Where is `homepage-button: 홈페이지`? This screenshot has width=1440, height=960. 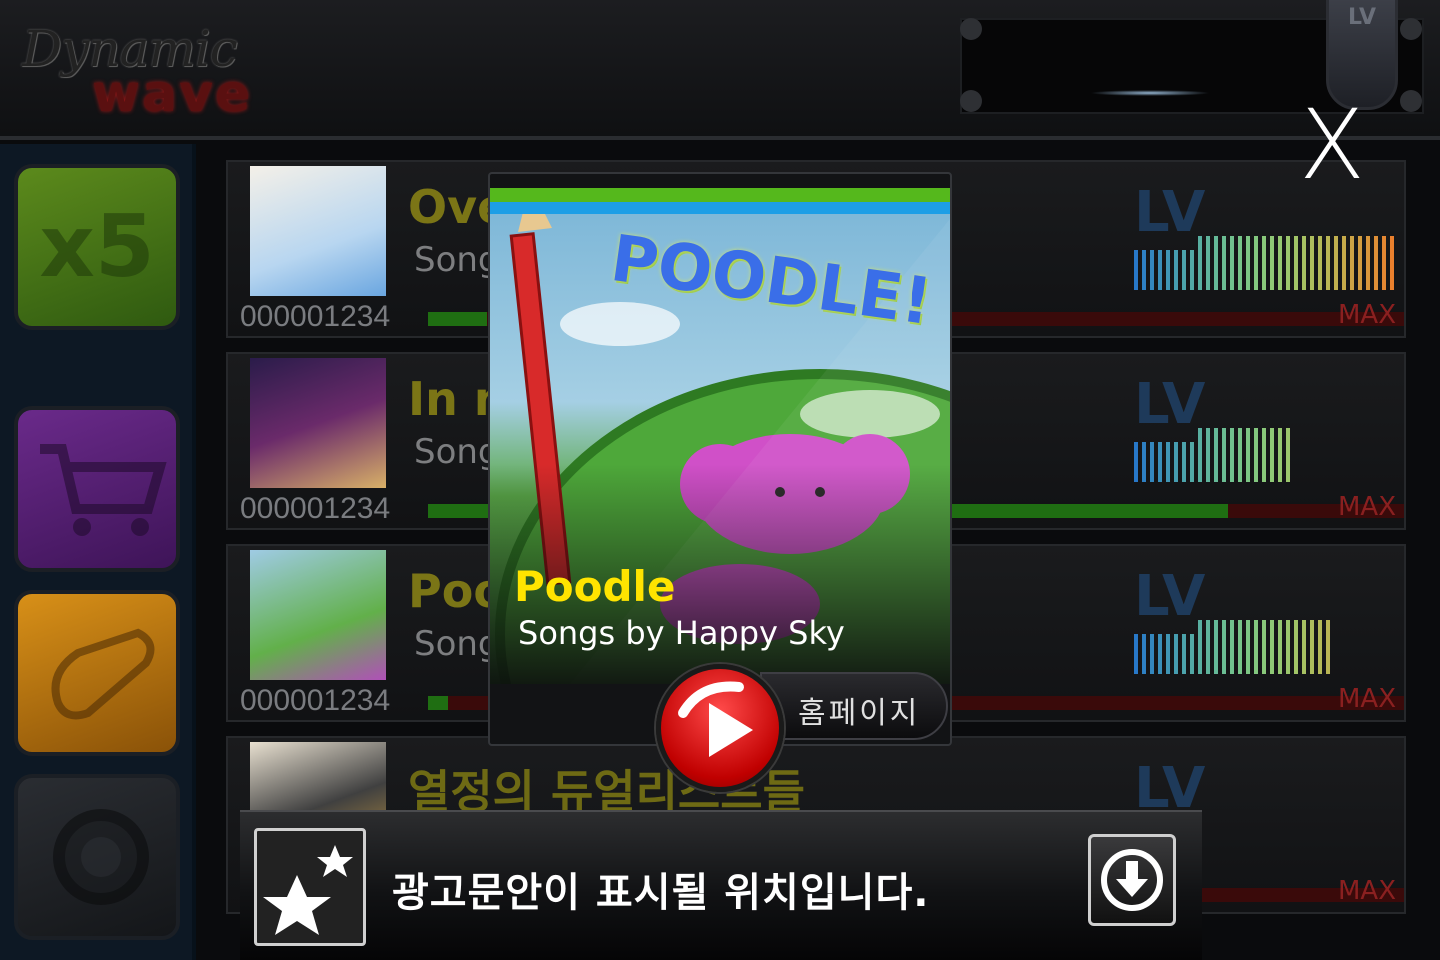 homepage-button: 홈페이지 is located at coordinates (854, 706).